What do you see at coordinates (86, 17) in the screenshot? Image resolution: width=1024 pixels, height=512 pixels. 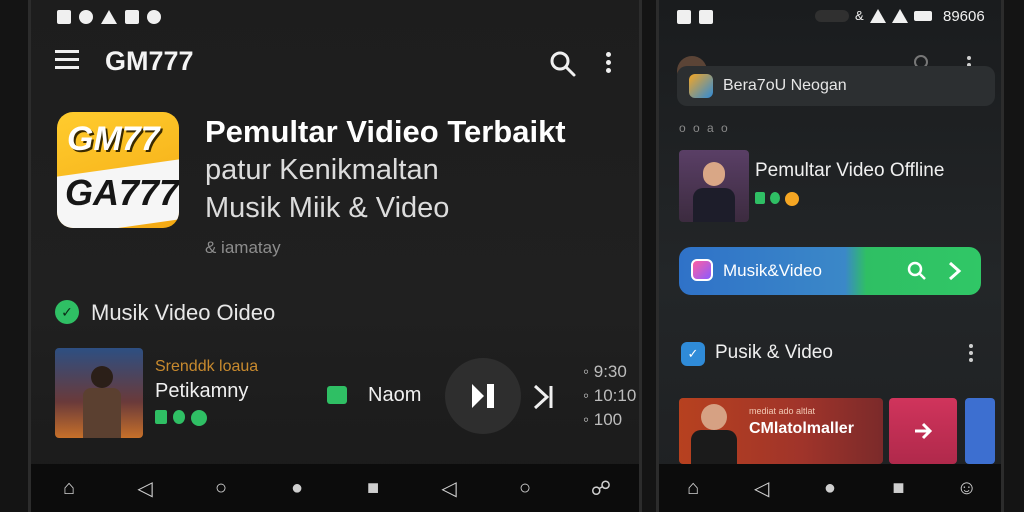 I see `sync-icon` at bounding box center [86, 17].